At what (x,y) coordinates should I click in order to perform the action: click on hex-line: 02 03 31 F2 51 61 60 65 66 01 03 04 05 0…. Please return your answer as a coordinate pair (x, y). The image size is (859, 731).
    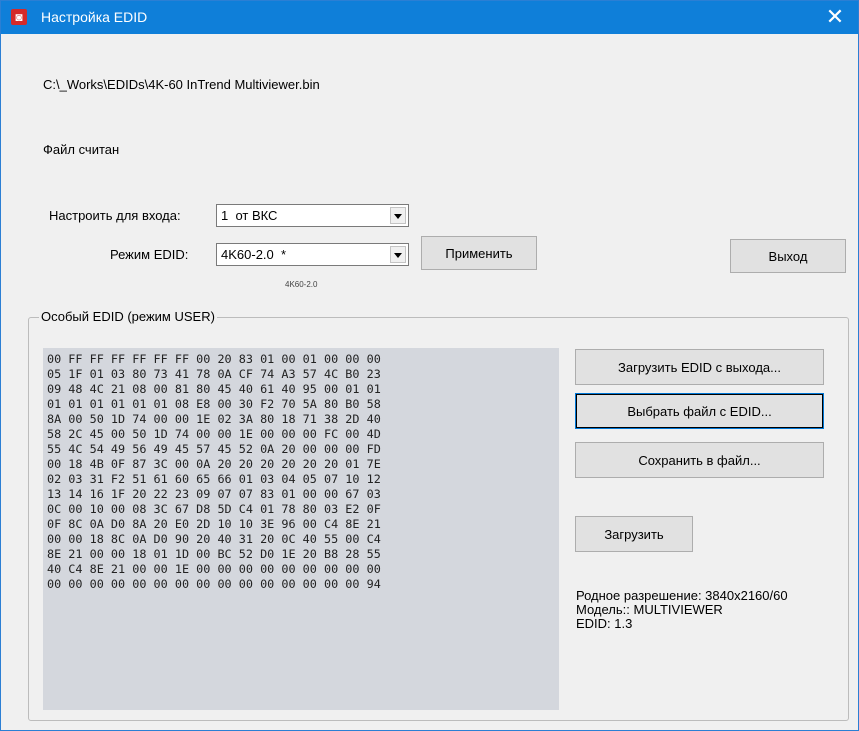
    Looking at the image, I should click on (214, 479).